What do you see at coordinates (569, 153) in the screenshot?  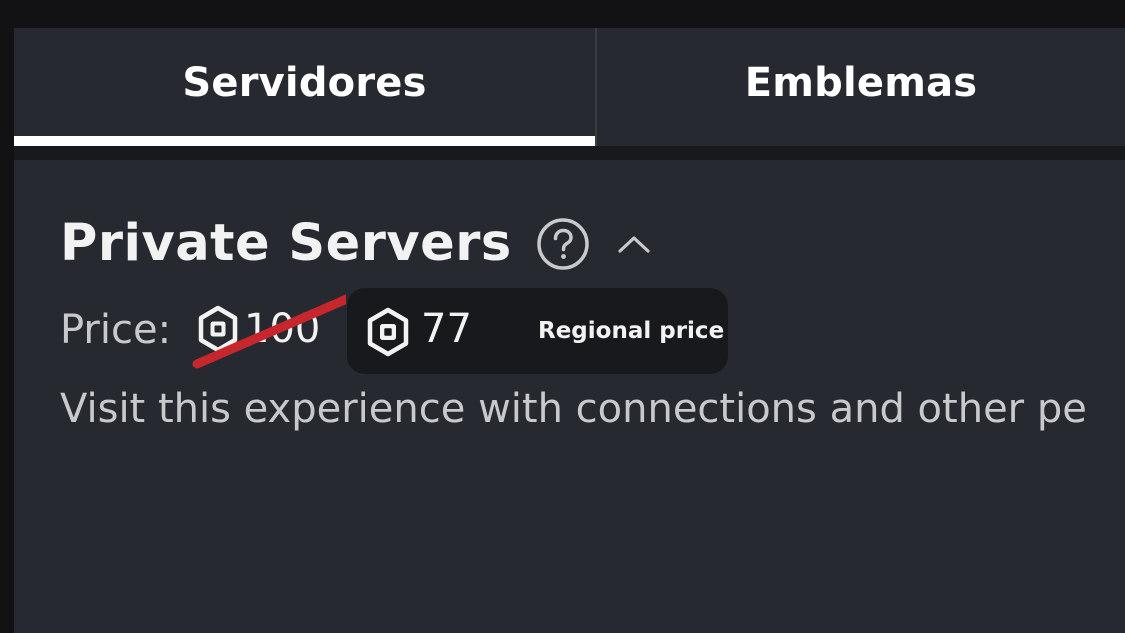 I see `tab-panel-separator` at bounding box center [569, 153].